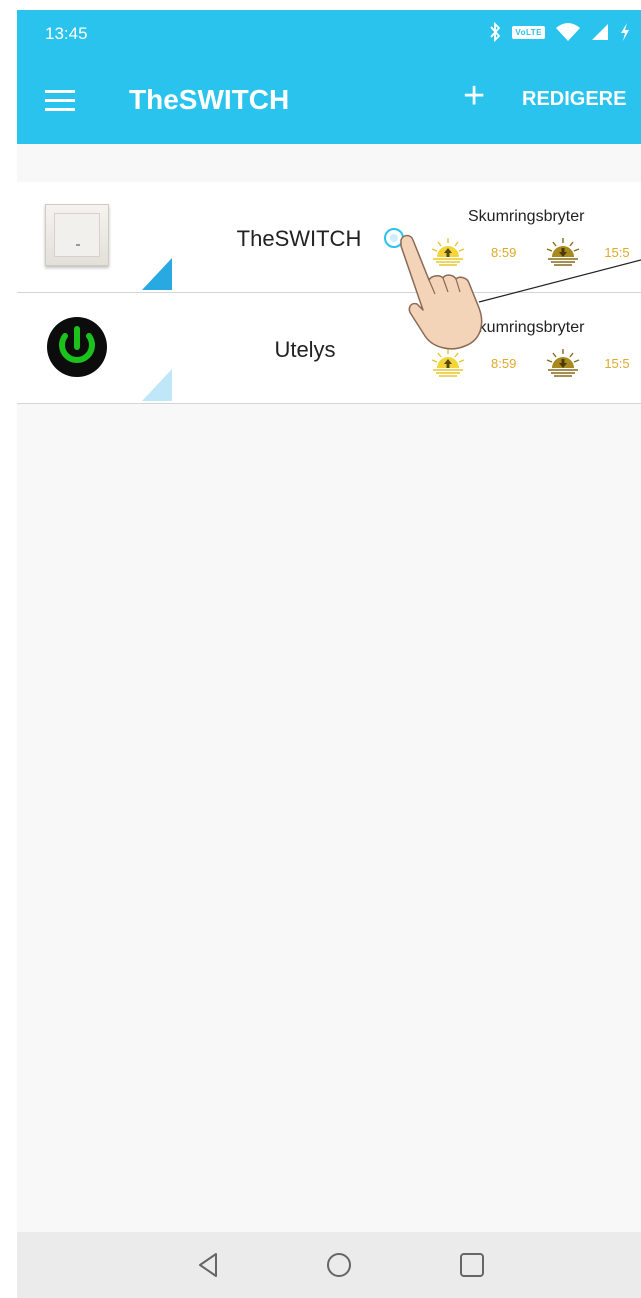  What do you see at coordinates (472, 1265) in the screenshot?
I see `recents-icon` at bounding box center [472, 1265].